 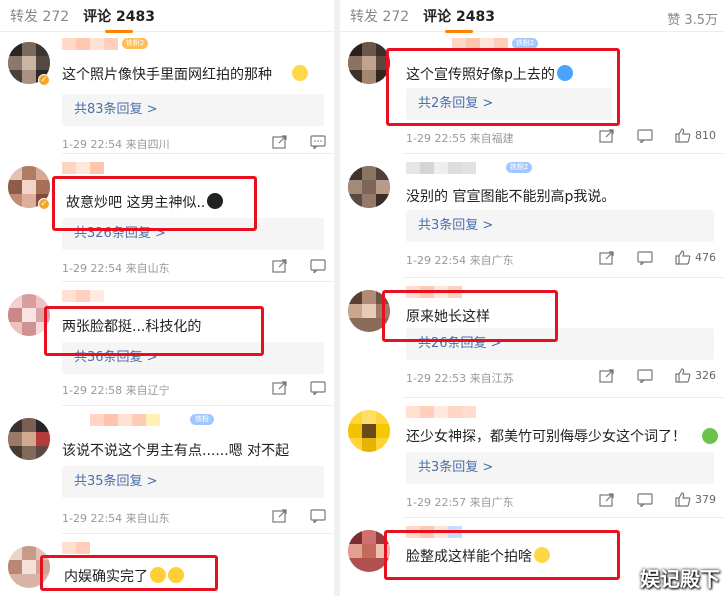 I want to click on comment-item: 原来她长这样 共26条回复 > 1-29 22:53 来自江苏 326, so click(x=532, y=340).